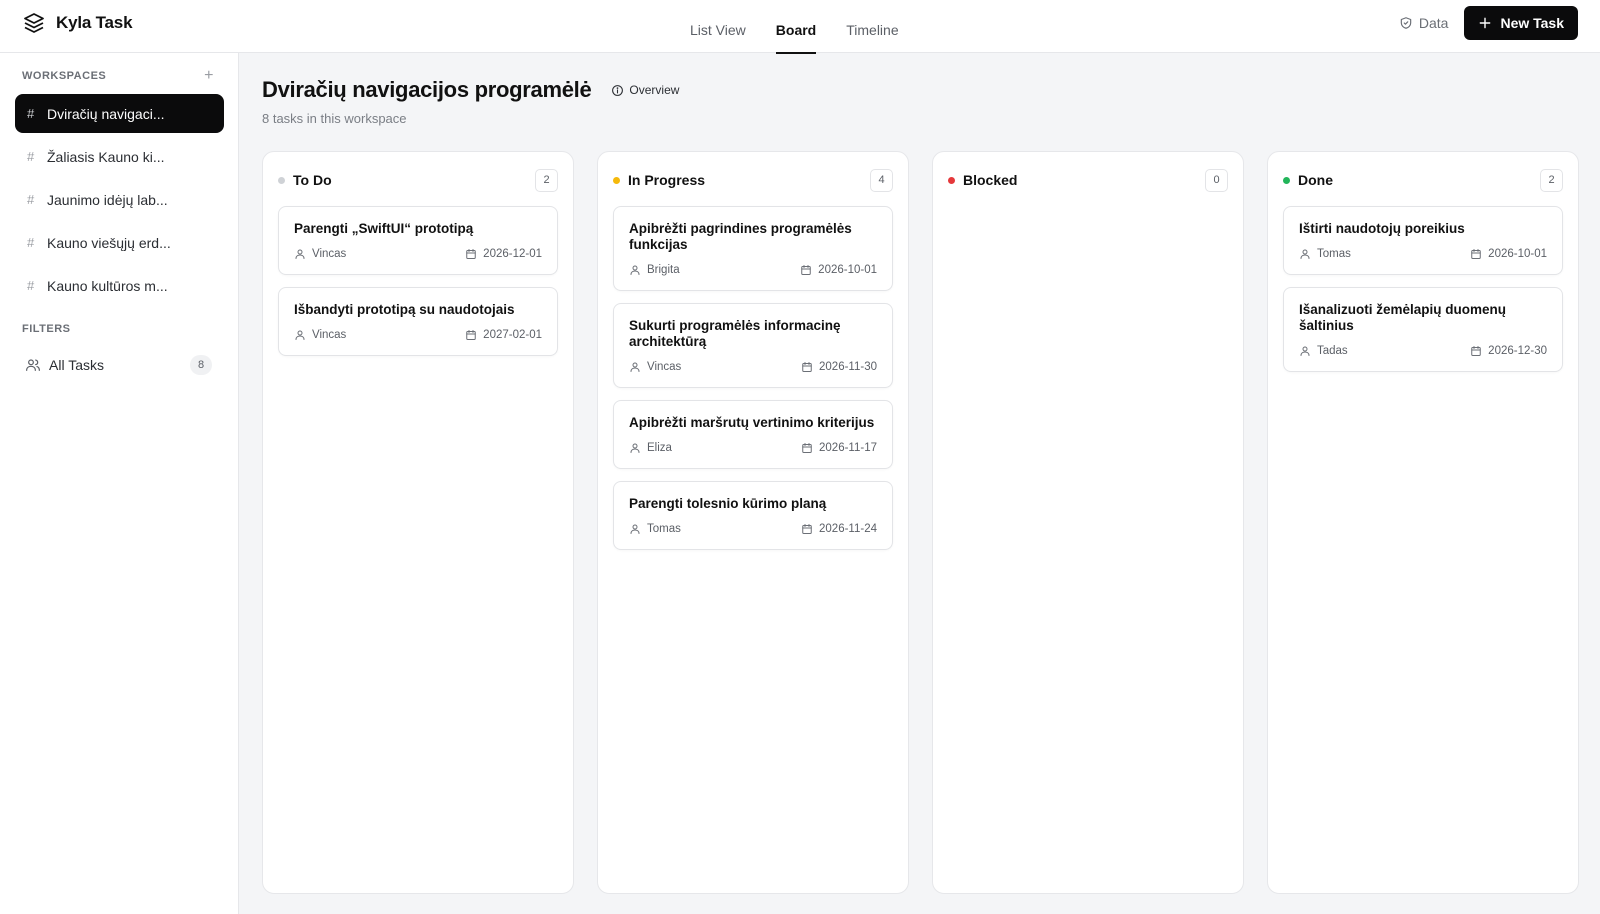 The image size is (1600, 914). I want to click on shield-check-icon, so click(1406, 23).